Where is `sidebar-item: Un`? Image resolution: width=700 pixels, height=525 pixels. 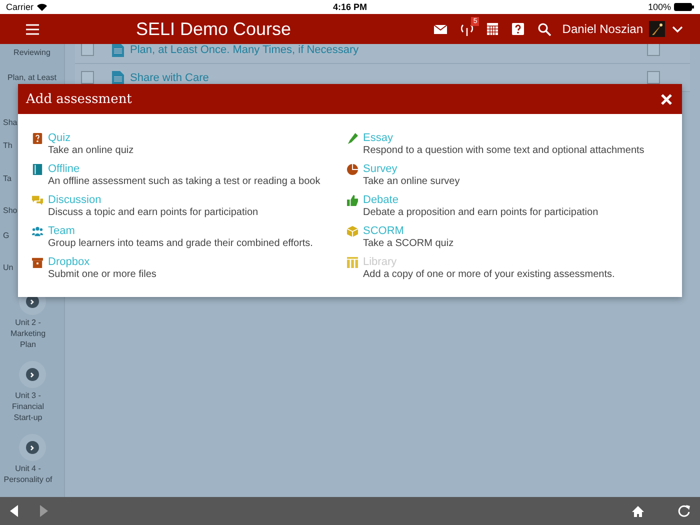
sidebar-item: Un is located at coordinates (7, 267).